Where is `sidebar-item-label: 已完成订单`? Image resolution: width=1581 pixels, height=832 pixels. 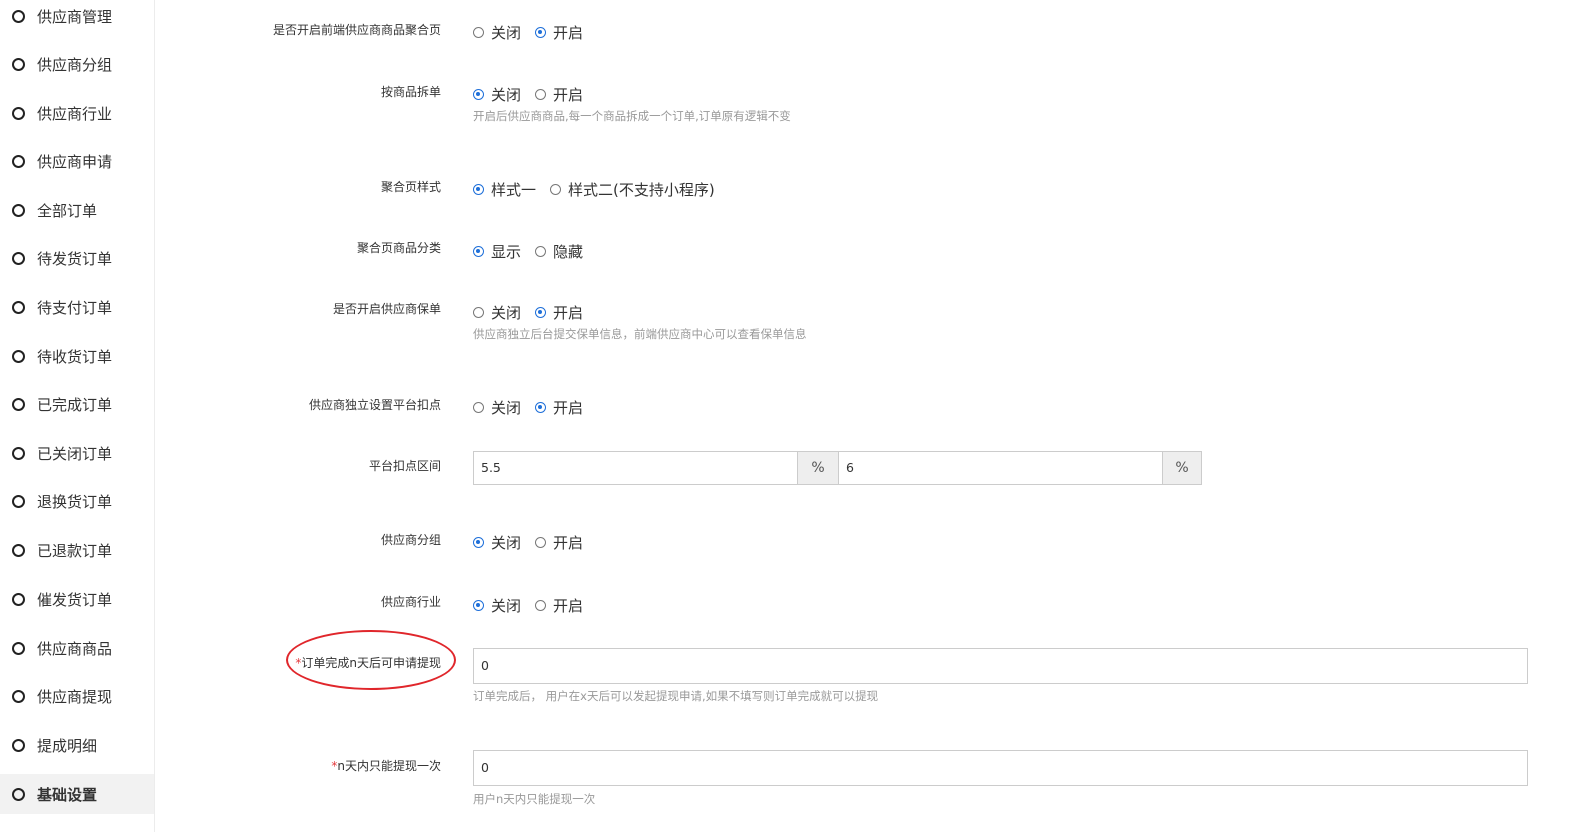 sidebar-item-label: 已完成订单 is located at coordinates (75, 404).